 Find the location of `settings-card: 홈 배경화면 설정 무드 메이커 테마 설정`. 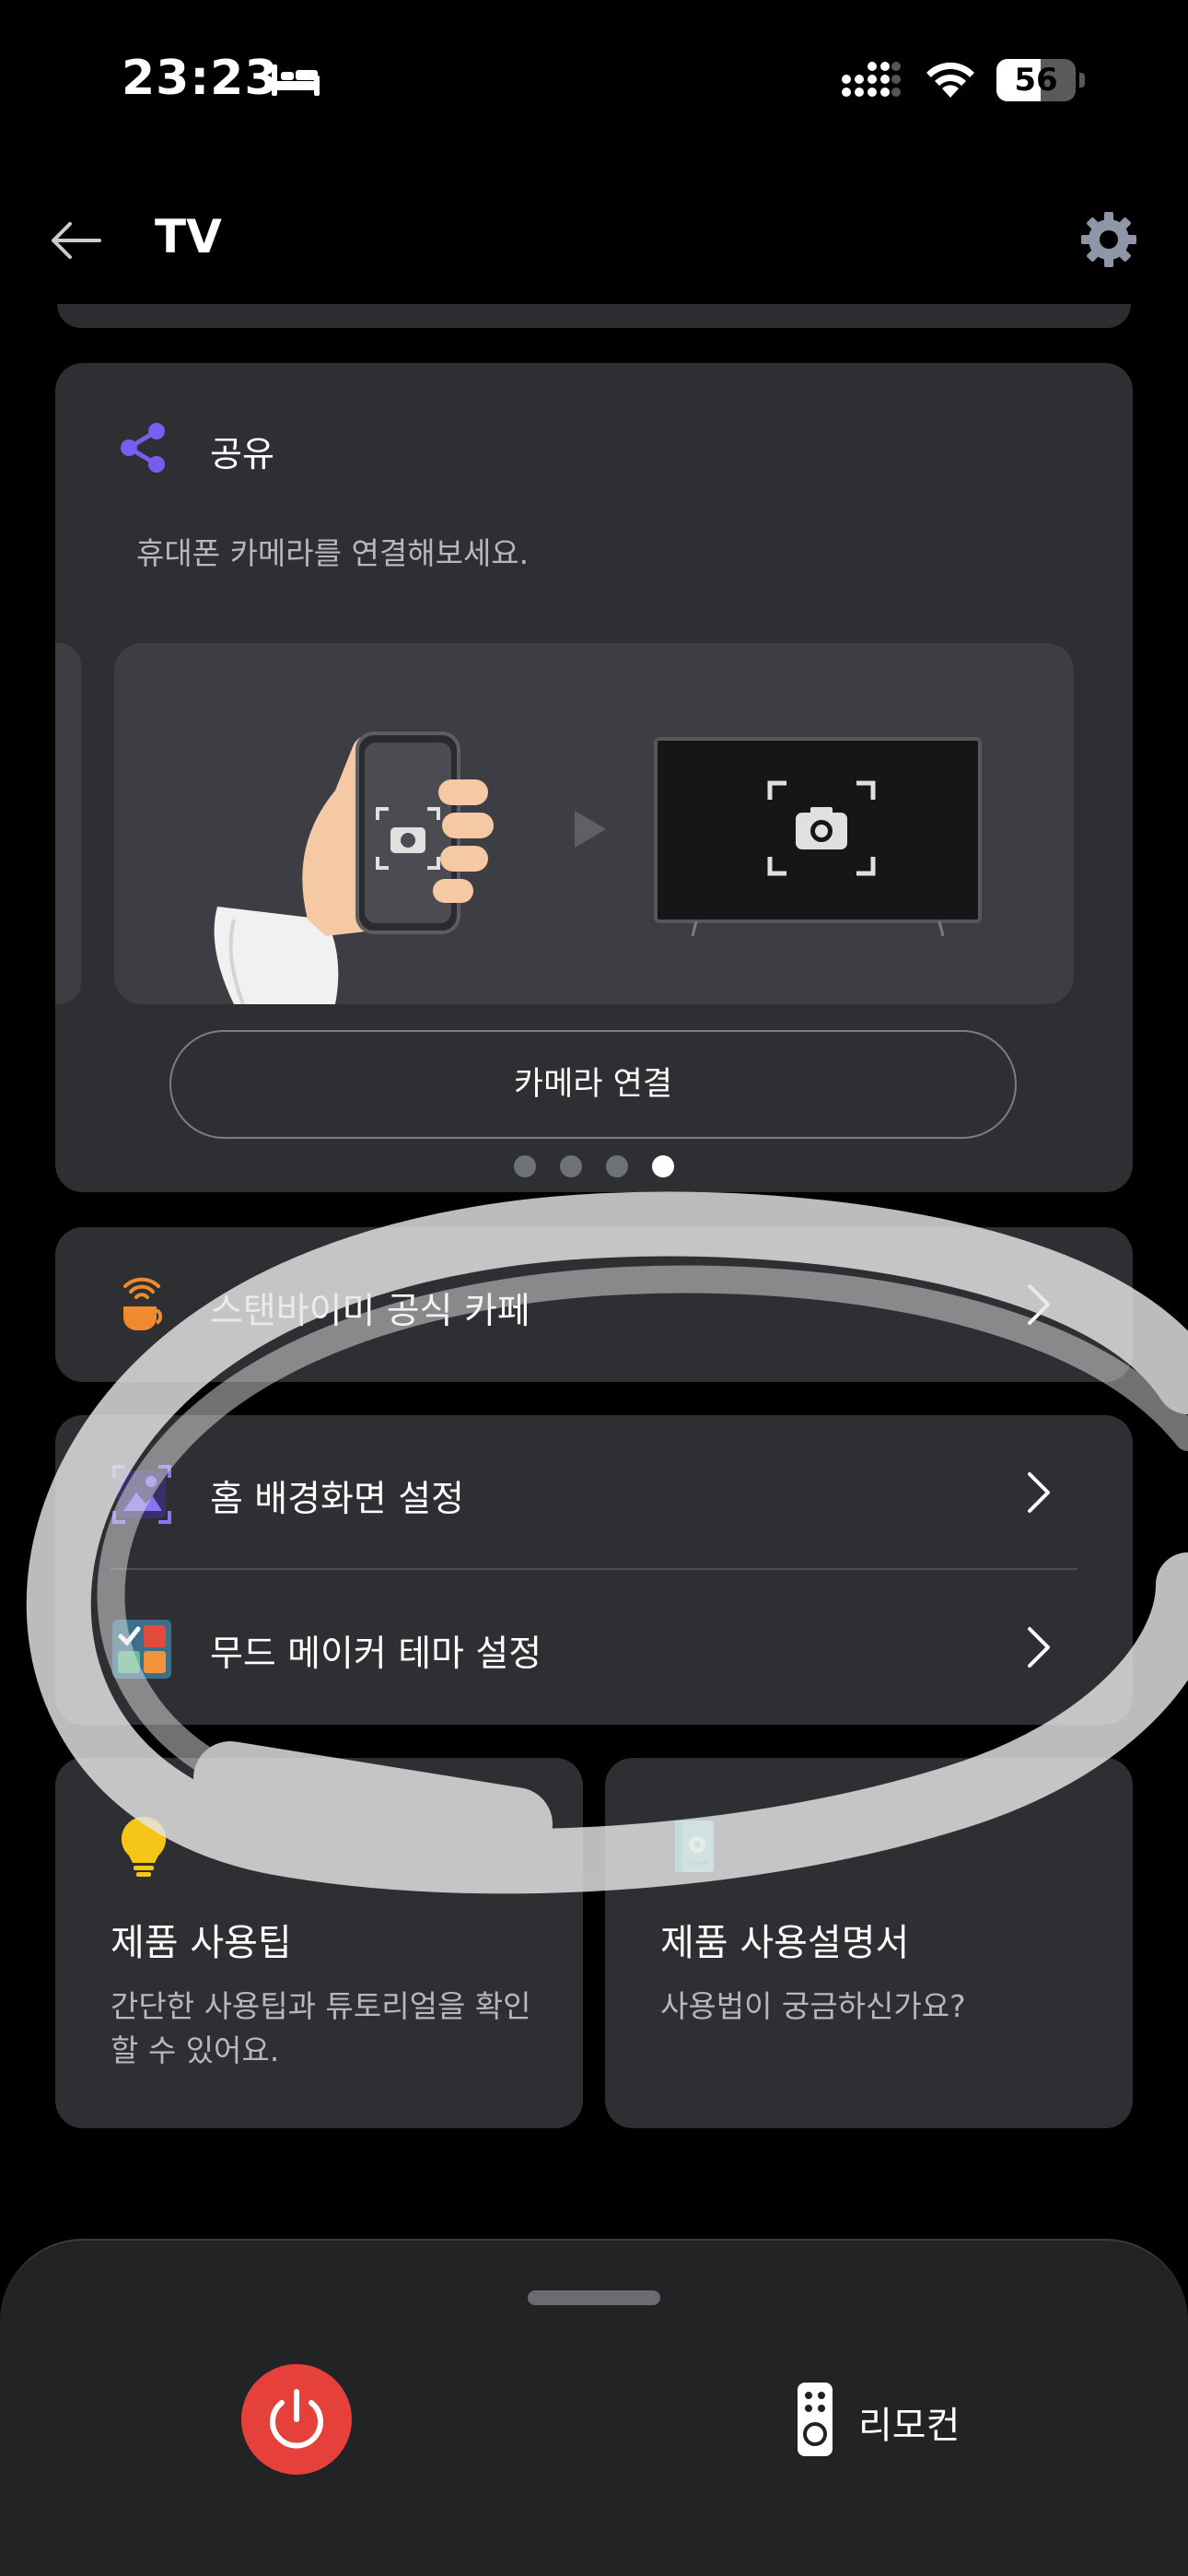

settings-card: 홈 배경화면 설정 무드 메이커 테마 설정 is located at coordinates (594, 1570).